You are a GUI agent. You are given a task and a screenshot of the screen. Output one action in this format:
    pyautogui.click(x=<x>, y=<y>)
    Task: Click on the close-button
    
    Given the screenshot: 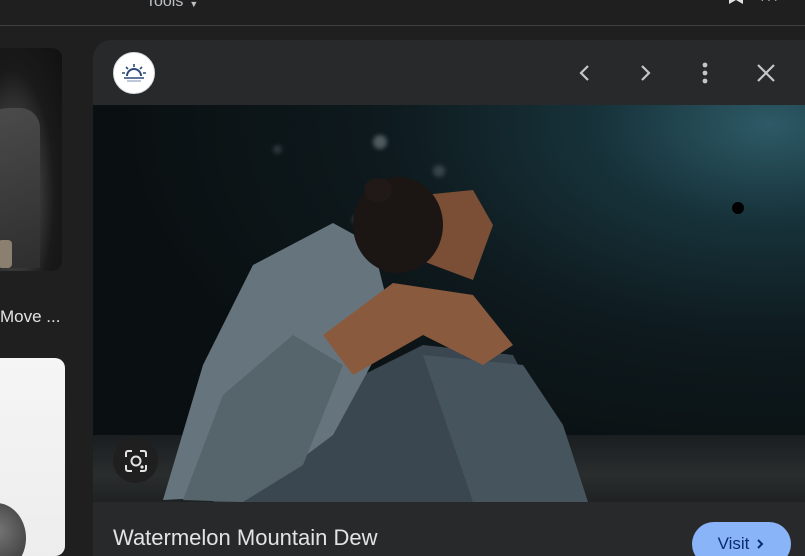 What is the action you would take?
    pyautogui.click(x=766, y=73)
    